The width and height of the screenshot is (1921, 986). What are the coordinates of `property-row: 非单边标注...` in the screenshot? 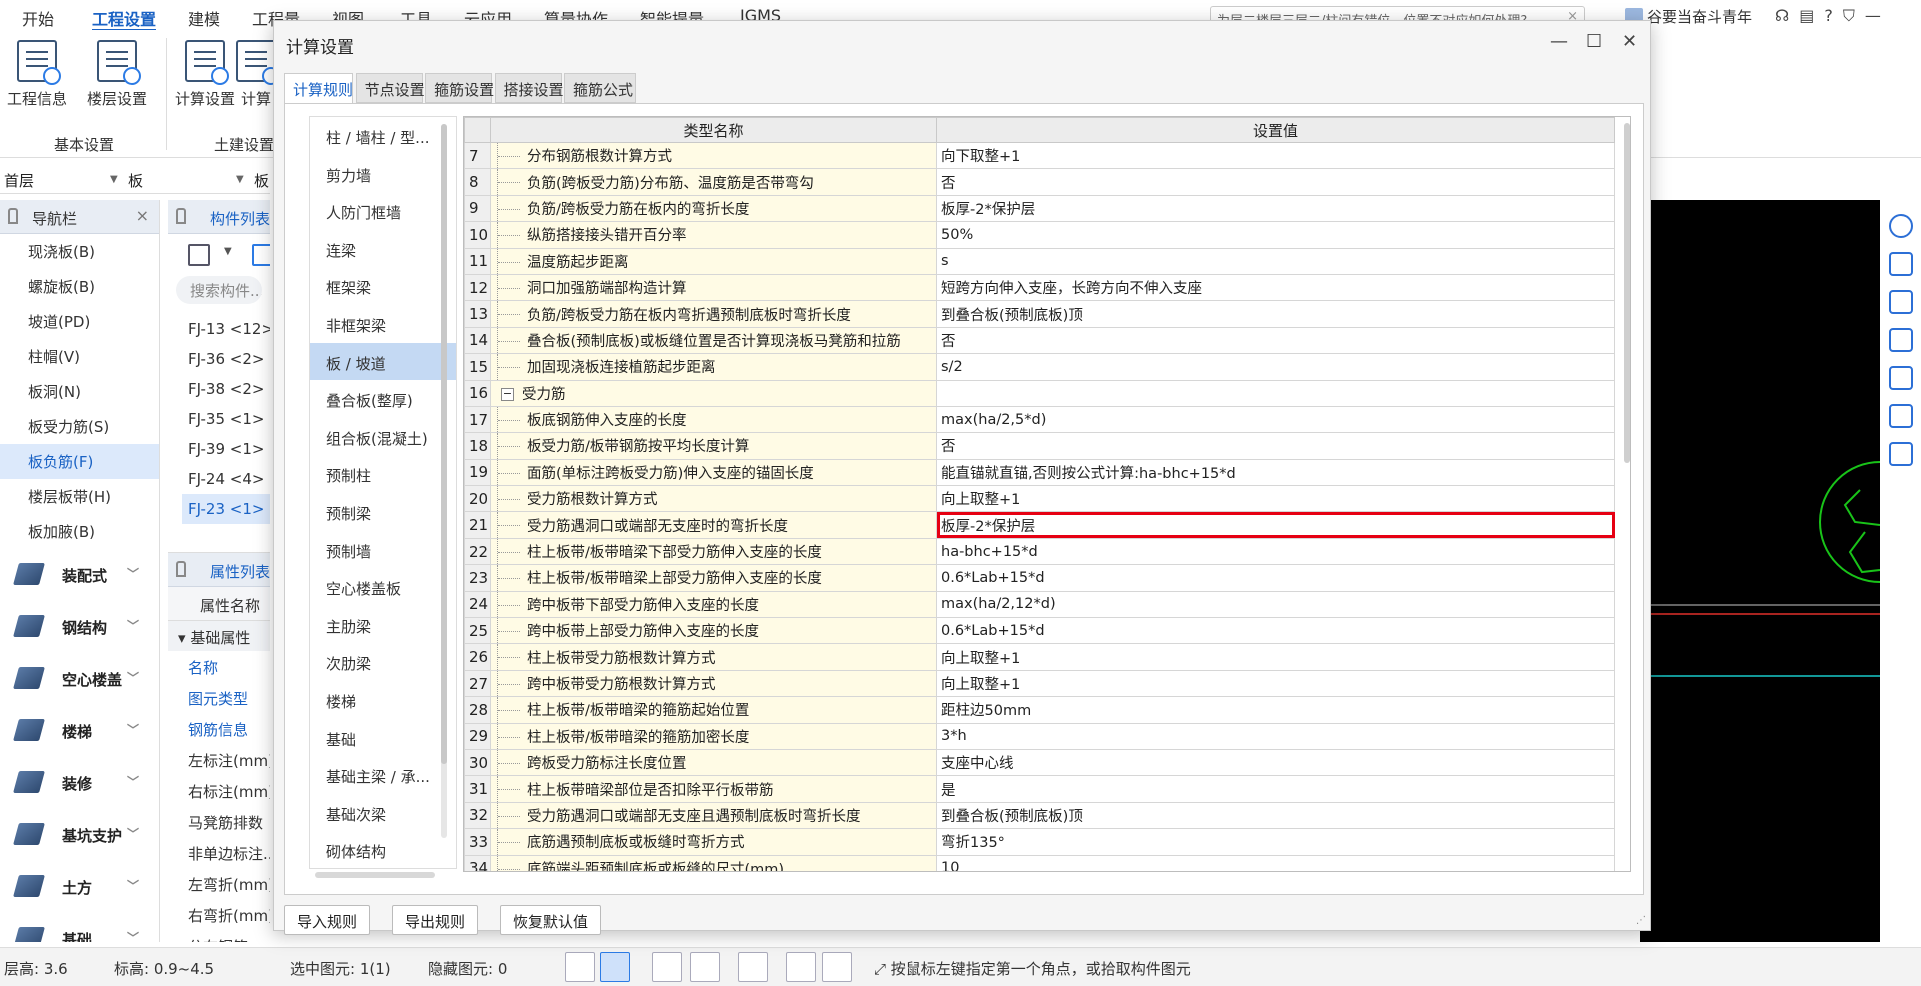 It's located at (219, 852).